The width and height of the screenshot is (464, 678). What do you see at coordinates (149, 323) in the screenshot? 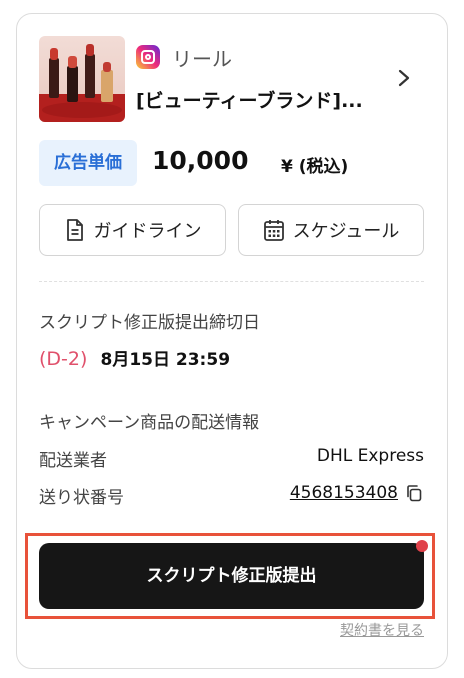
I see `deadline-label: スクリプト修正版提出締切日` at bounding box center [149, 323].